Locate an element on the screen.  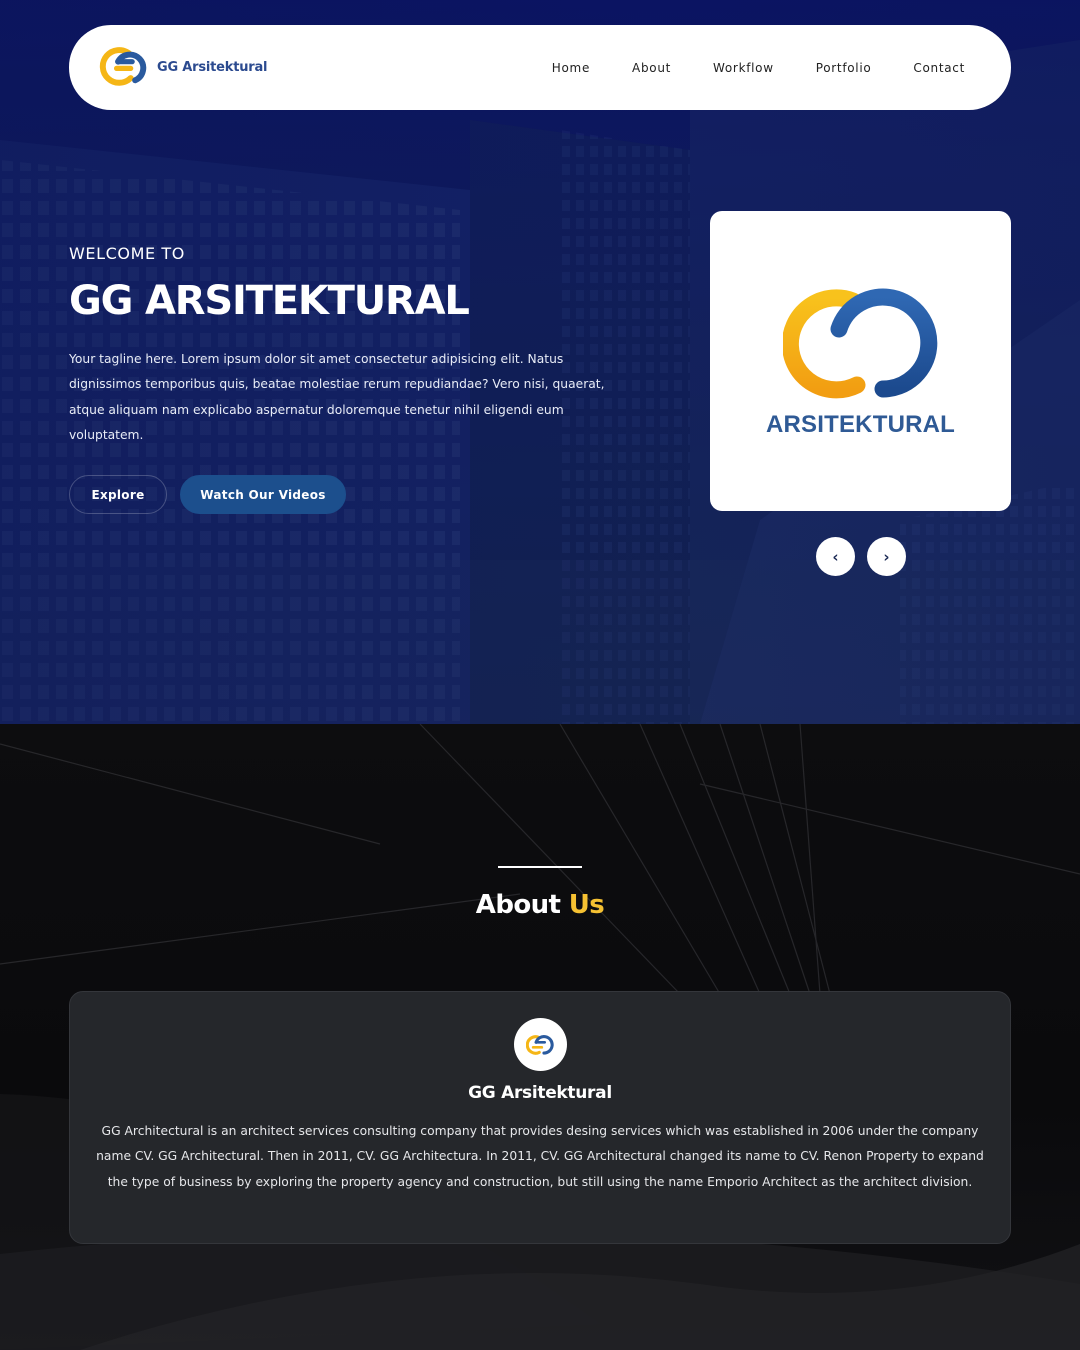
company-avatar is located at coordinates (540, 1044).